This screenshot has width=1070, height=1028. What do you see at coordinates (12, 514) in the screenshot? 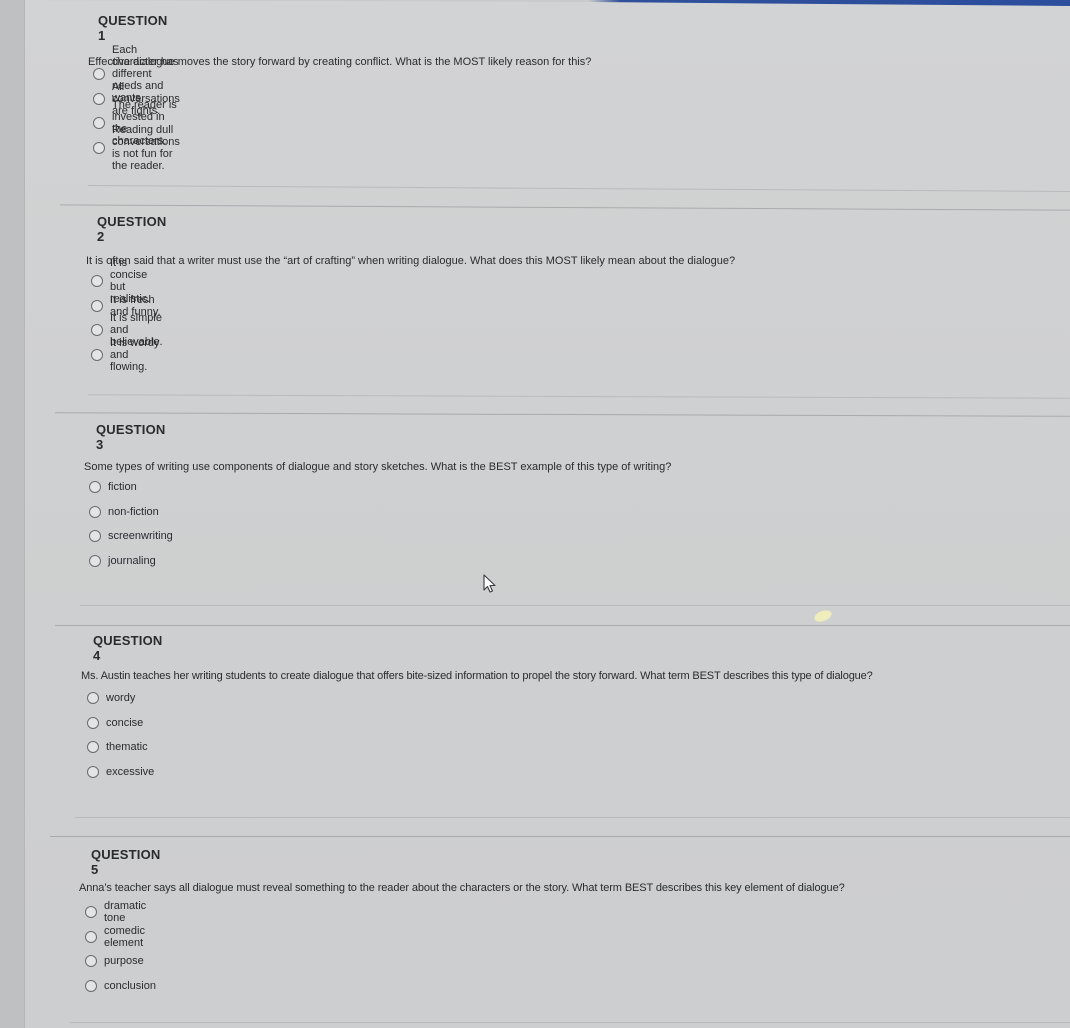
I see `left-margin` at bounding box center [12, 514].